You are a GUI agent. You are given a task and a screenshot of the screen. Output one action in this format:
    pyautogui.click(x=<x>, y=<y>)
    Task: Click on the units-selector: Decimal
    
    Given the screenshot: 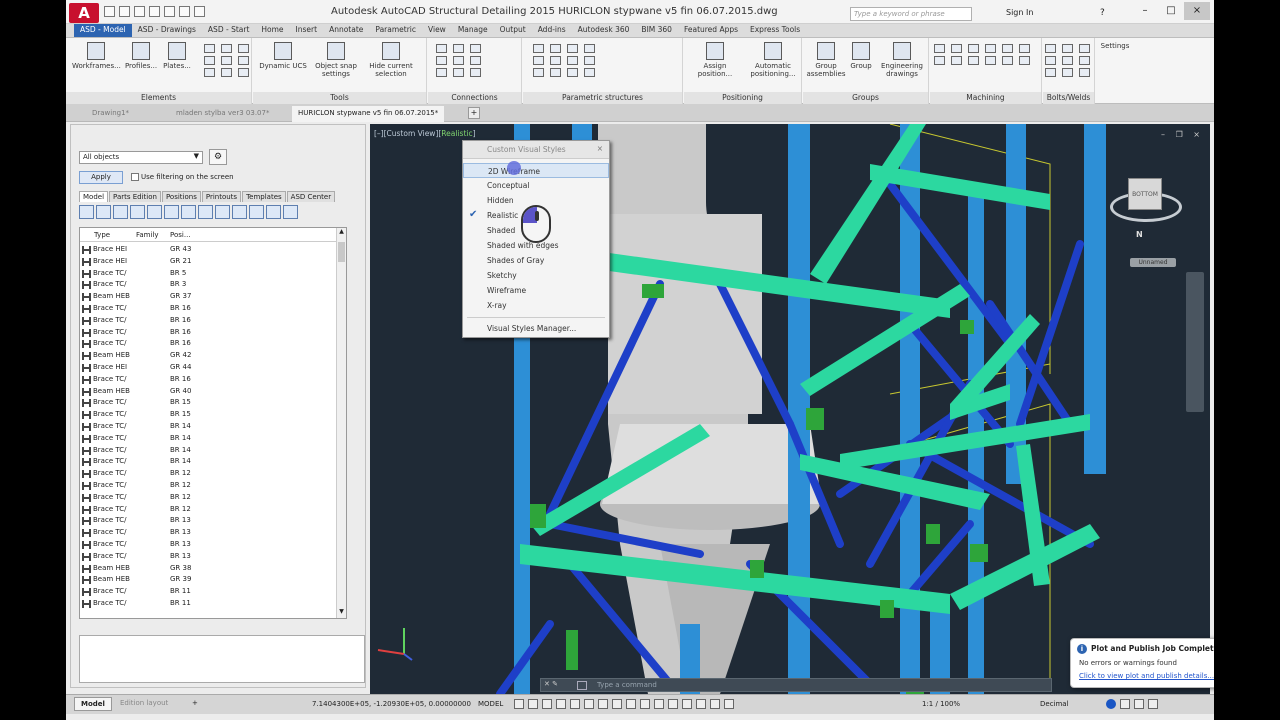 What is the action you would take?
    pyautogui.click(x=1054, y=704)
    